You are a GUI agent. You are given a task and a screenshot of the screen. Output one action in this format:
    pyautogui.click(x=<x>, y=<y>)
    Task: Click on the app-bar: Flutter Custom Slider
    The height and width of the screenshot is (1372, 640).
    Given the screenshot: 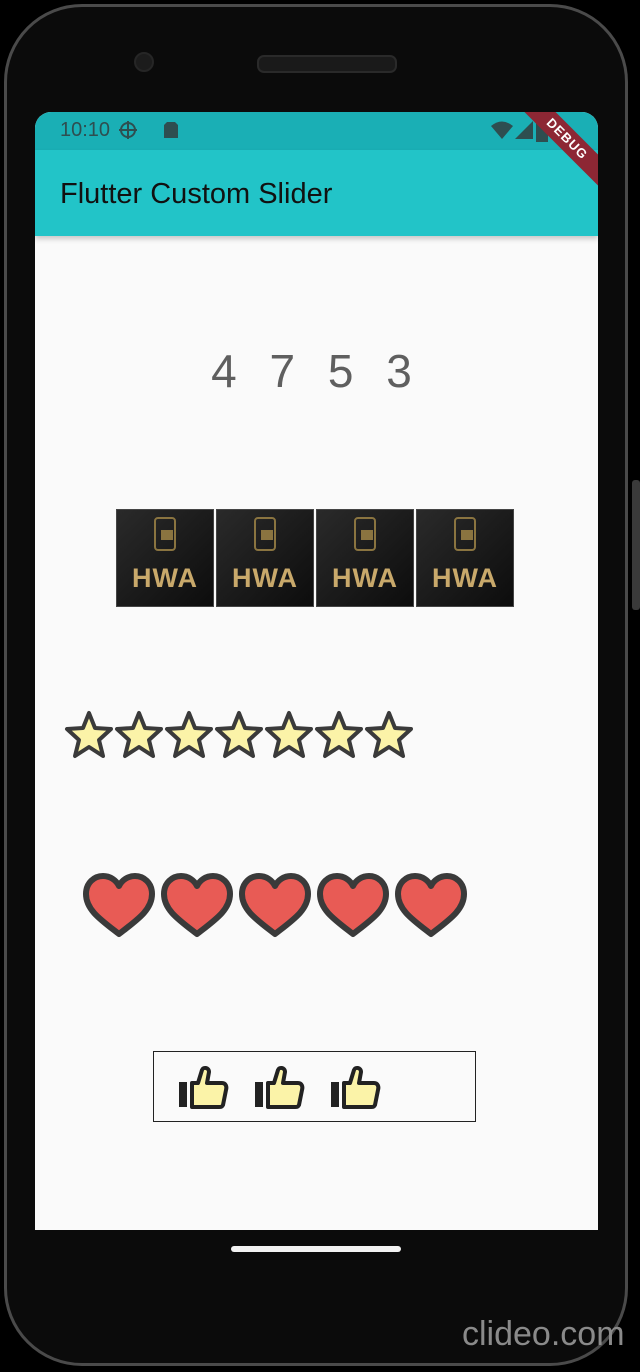 What is the action you would take?
    pyautogui.click(x=316, y=193)
    